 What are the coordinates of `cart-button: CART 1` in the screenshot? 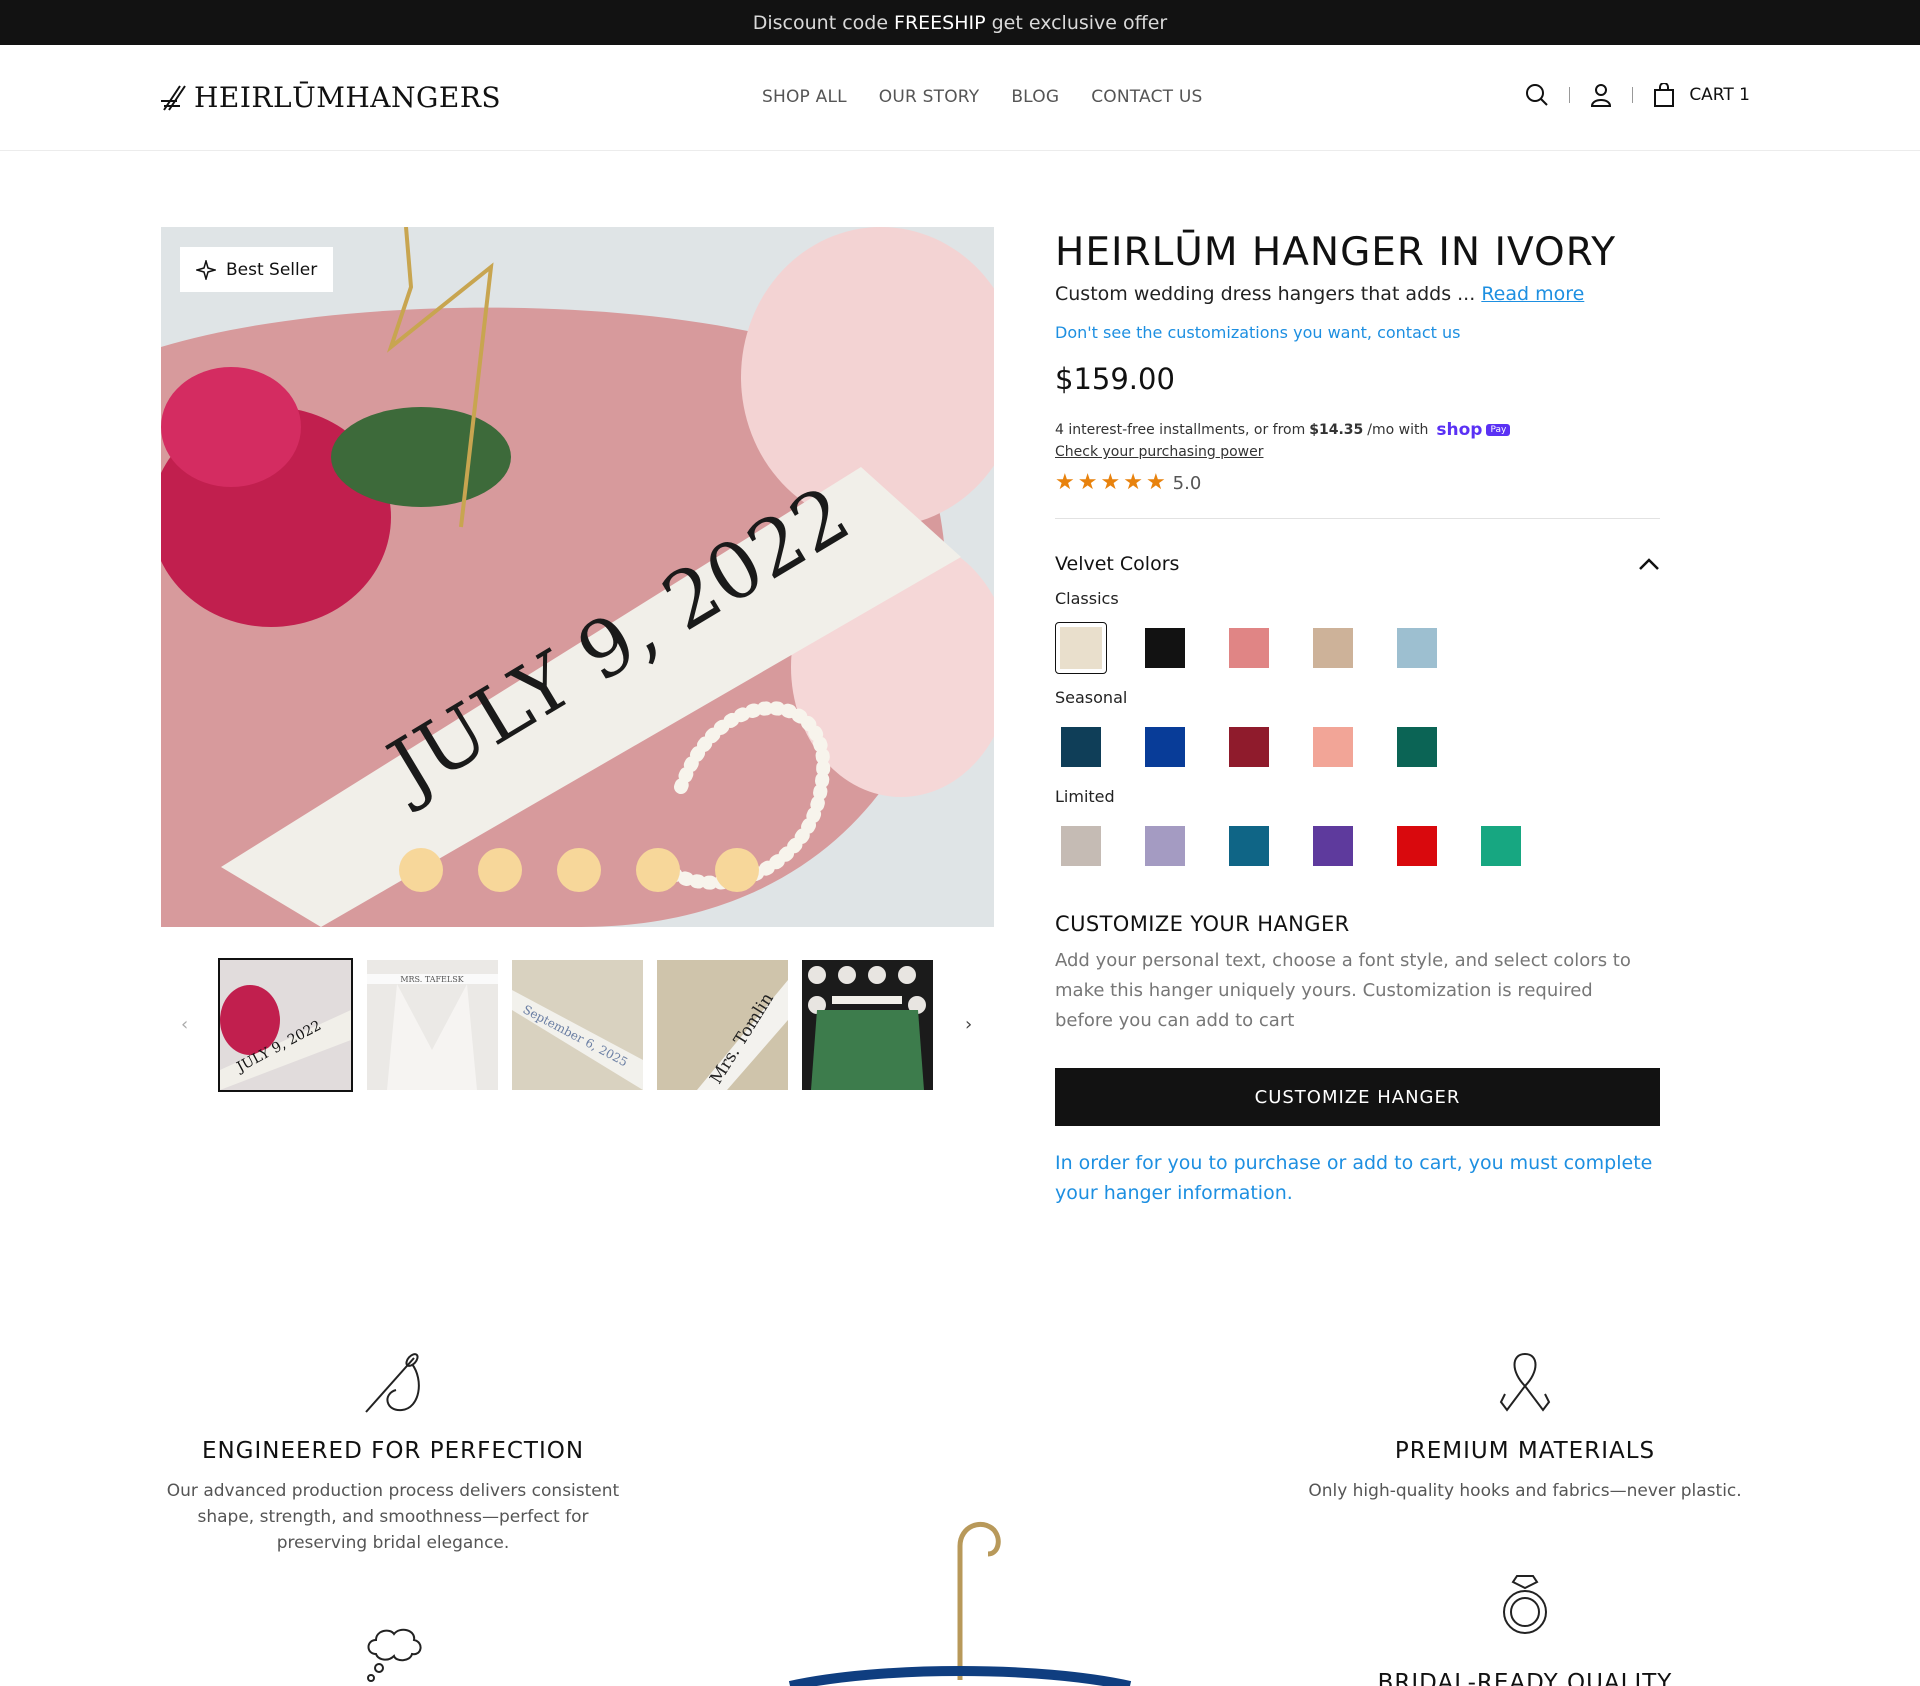 It's located at (1701, 95).